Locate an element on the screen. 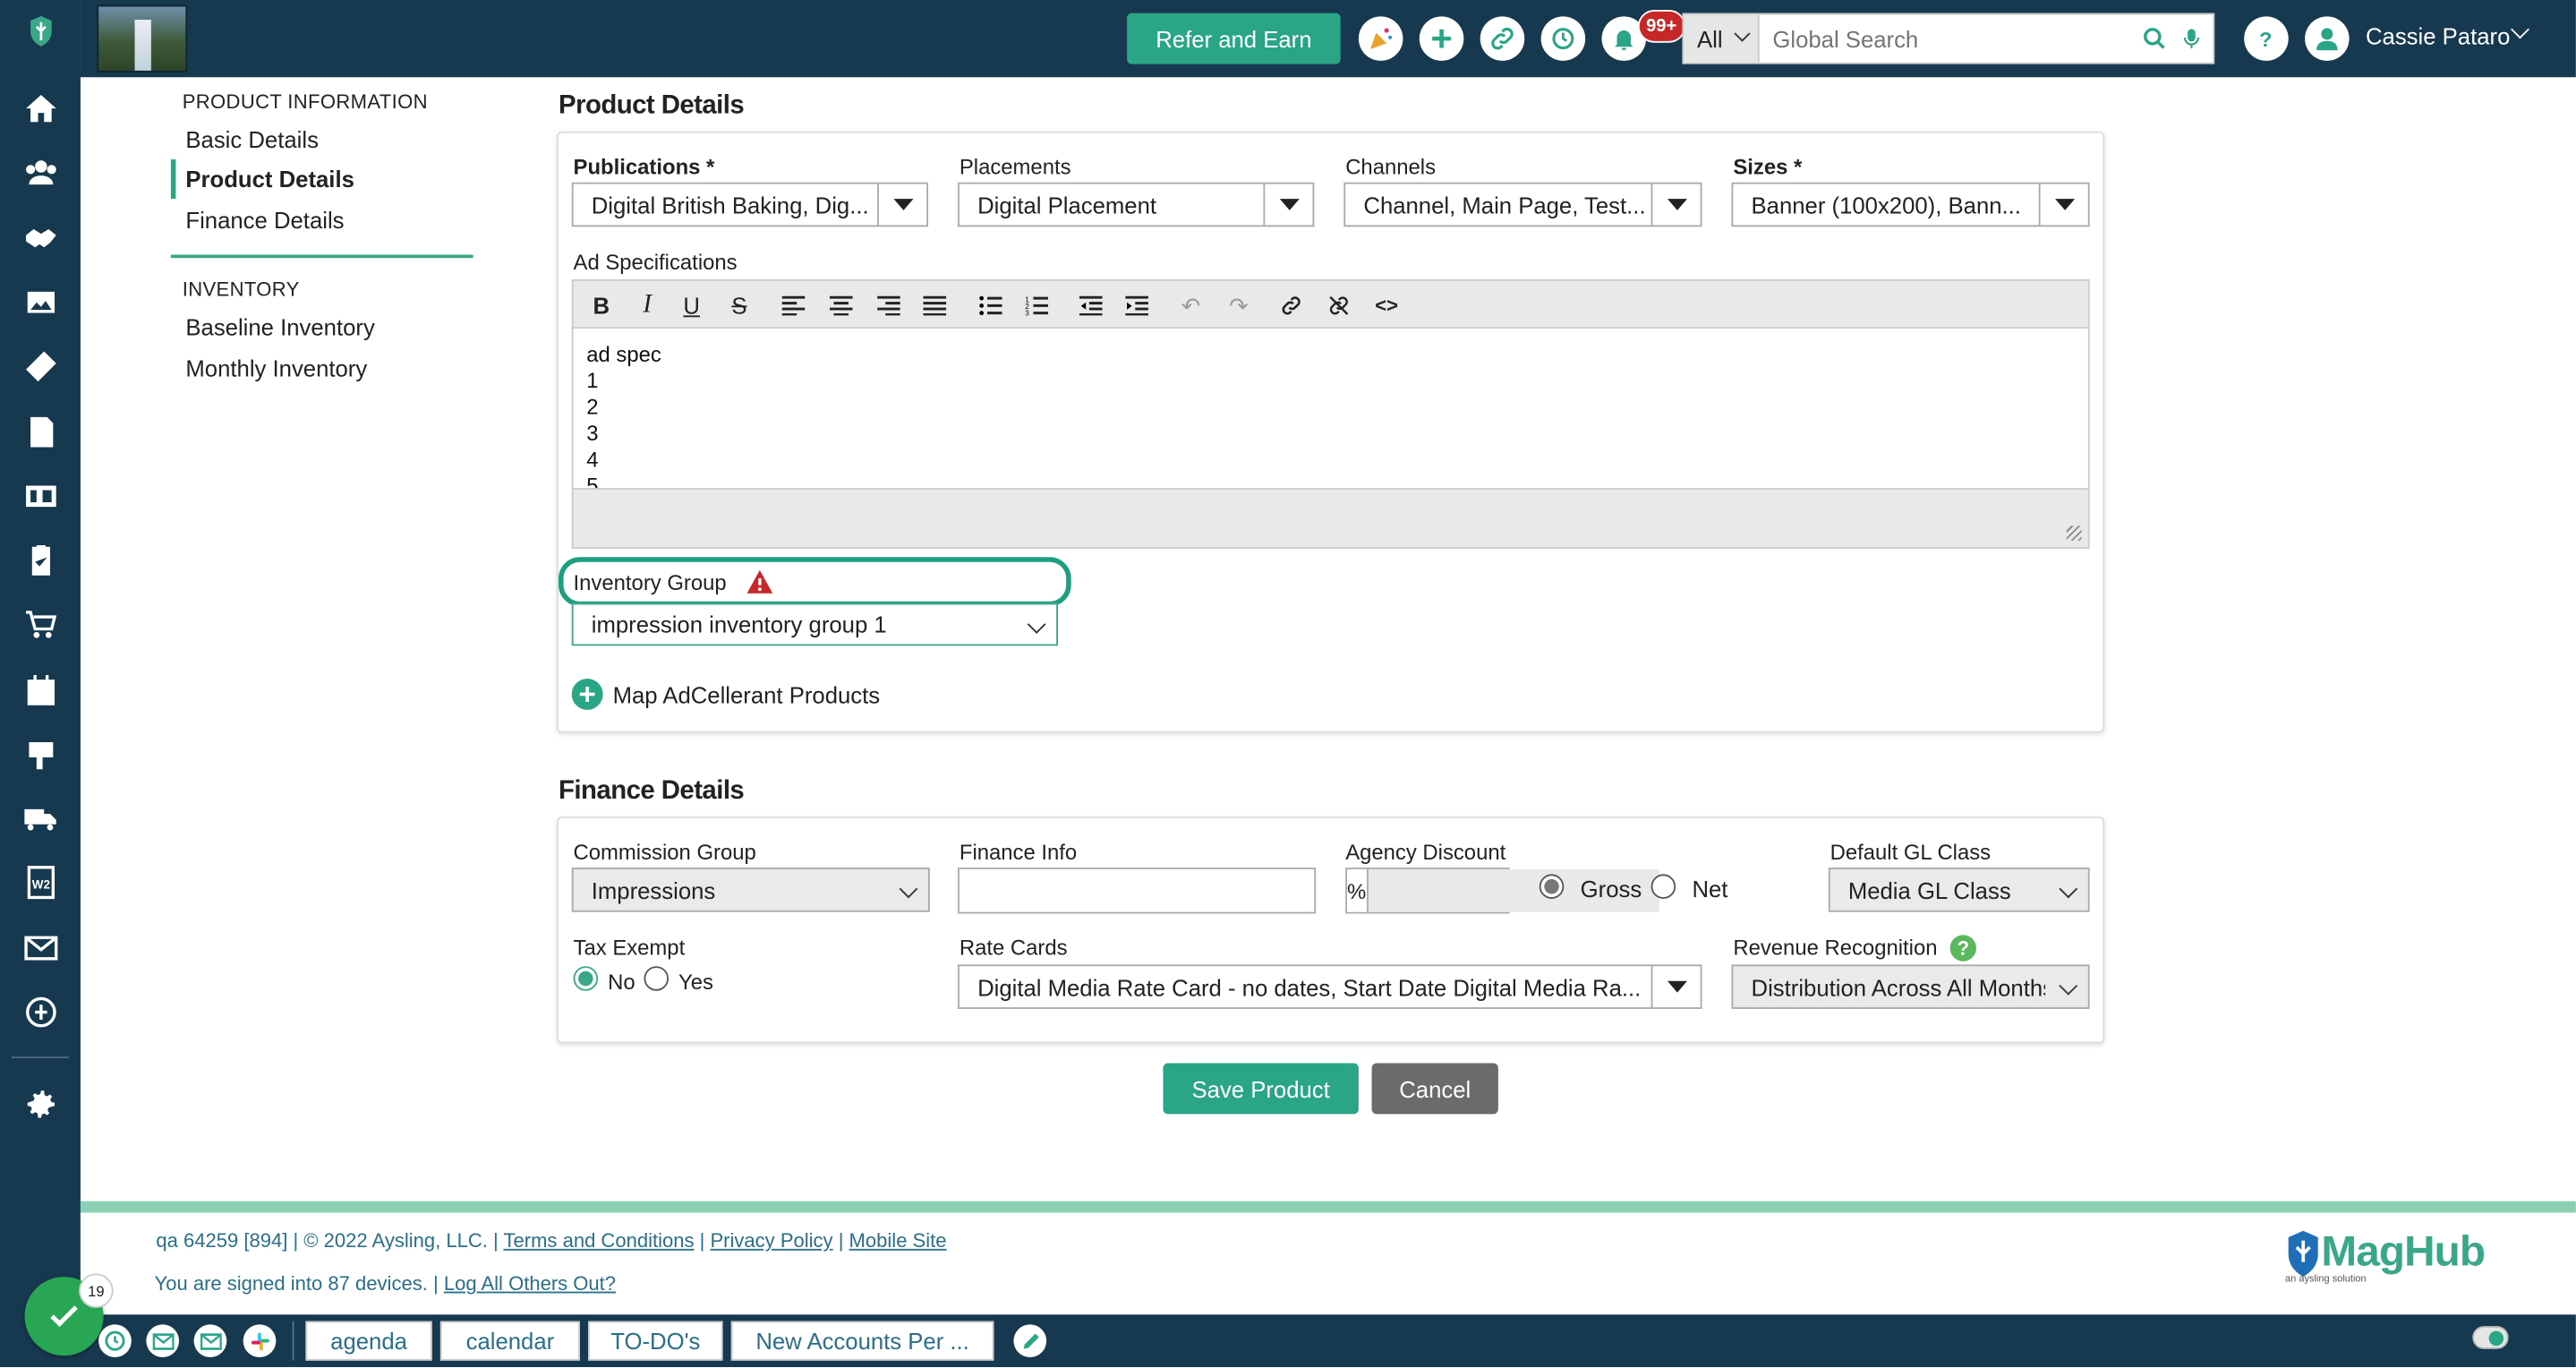 The image size is (2576, 1368). edit-pencil-icon is located at coordinates (1030, 1341).